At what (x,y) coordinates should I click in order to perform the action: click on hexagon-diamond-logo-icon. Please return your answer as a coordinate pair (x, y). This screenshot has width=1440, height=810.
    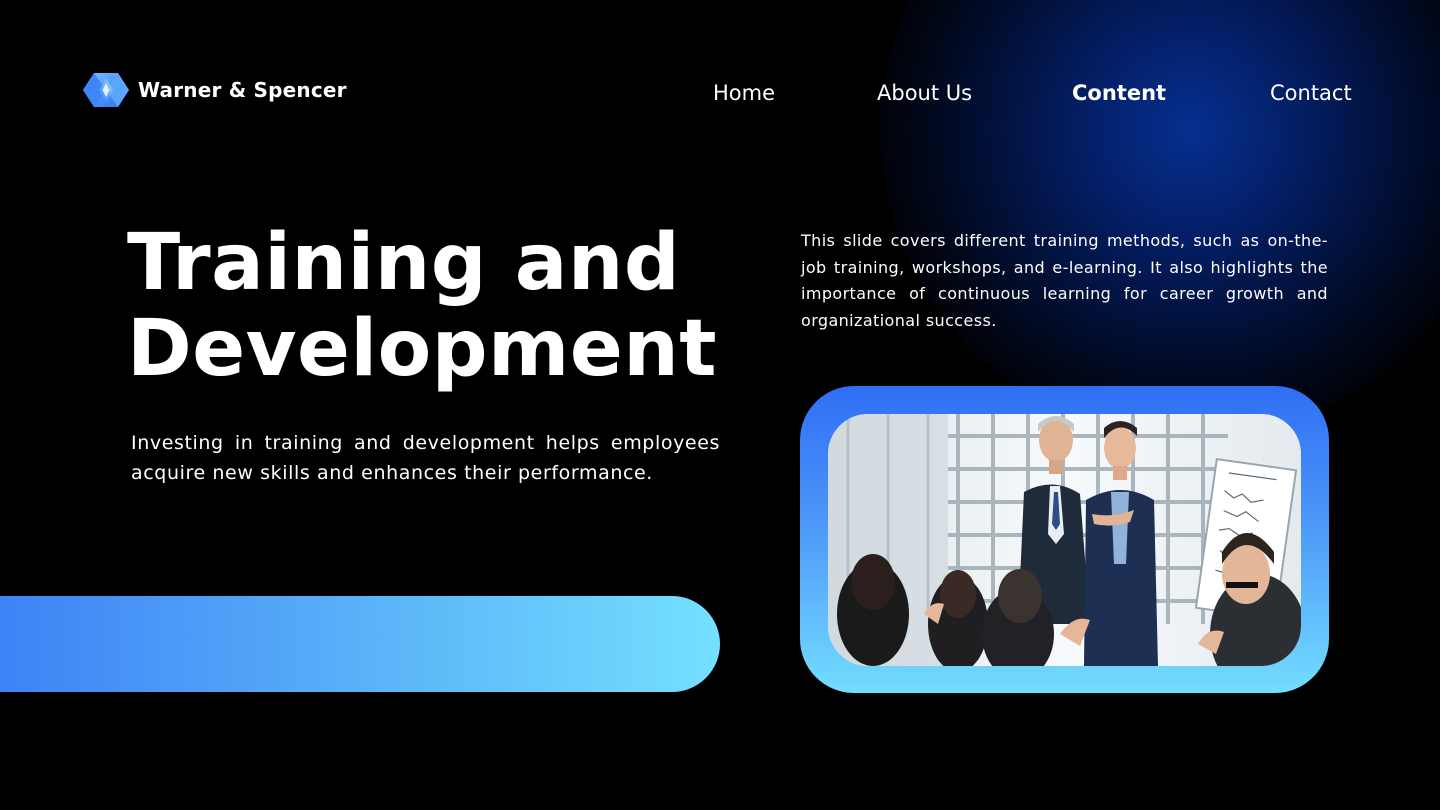
    Looking at the image, I should click on (106, 90).